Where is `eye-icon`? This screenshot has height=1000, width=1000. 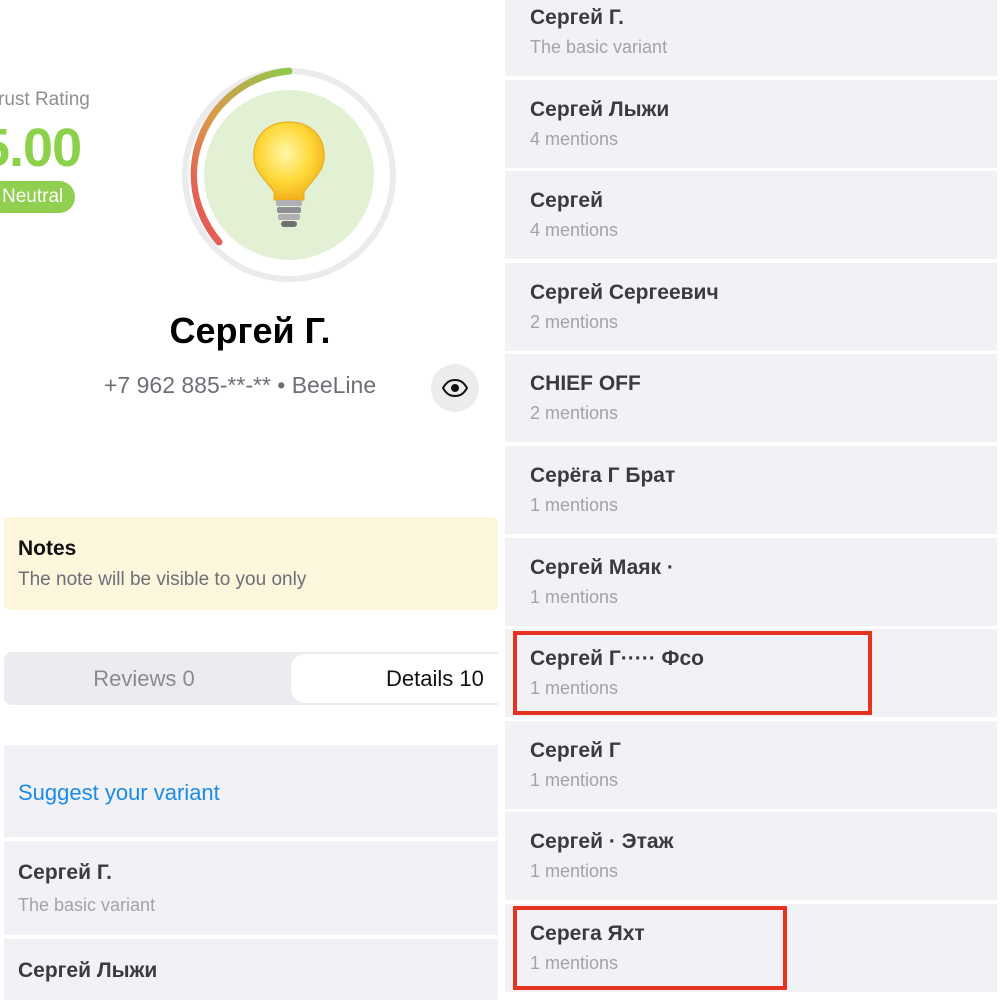
eye-icon is located at coordinates (455, 388).